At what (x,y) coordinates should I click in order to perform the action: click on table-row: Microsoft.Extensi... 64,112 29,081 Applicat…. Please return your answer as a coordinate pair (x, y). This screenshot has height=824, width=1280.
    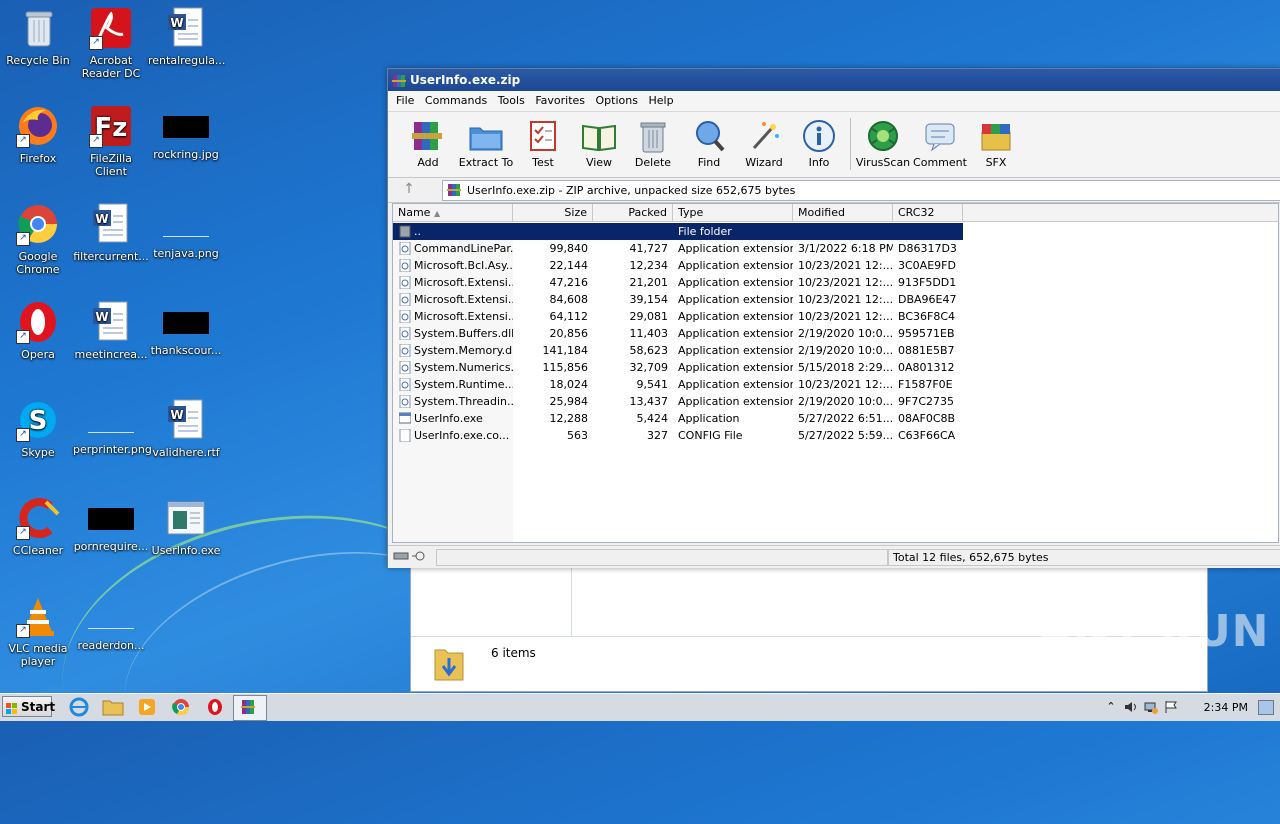
    Looking at the image, I should click on (678, 316).